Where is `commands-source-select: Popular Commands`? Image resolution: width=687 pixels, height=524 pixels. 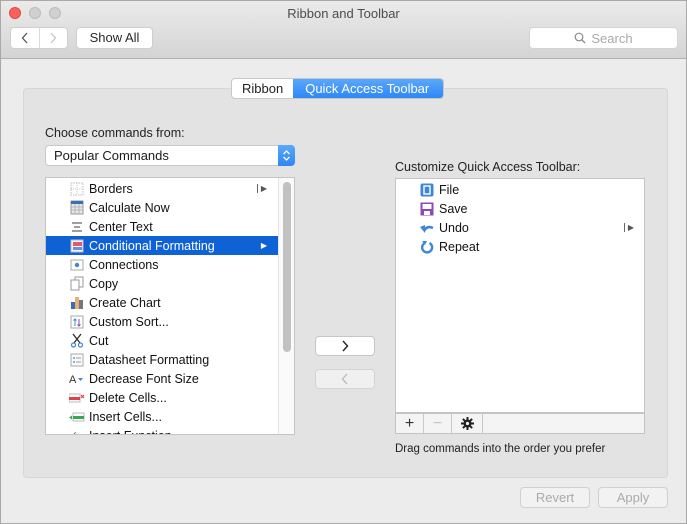 commands-source-select: Popular Commands is located at coordinates (170, 155).